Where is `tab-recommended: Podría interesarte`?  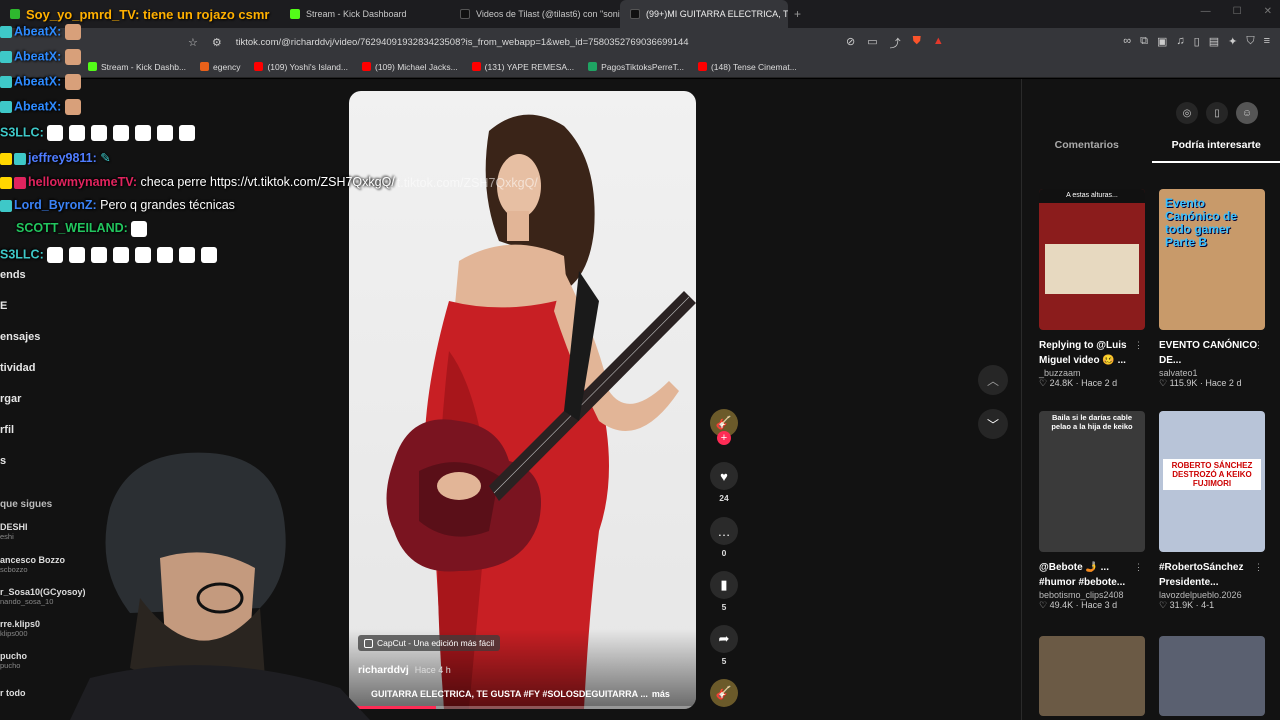
tab-recommended: Podría interesarte is located at coordinates (1215, 151).